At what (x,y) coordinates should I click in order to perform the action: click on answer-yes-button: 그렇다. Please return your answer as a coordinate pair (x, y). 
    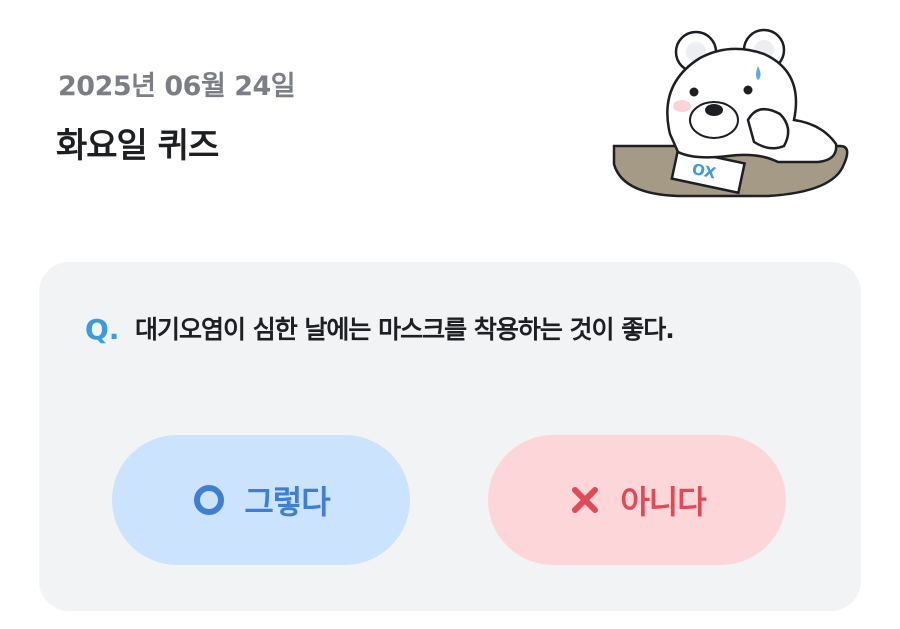
    Looking at the image, I should click on (261, 500).